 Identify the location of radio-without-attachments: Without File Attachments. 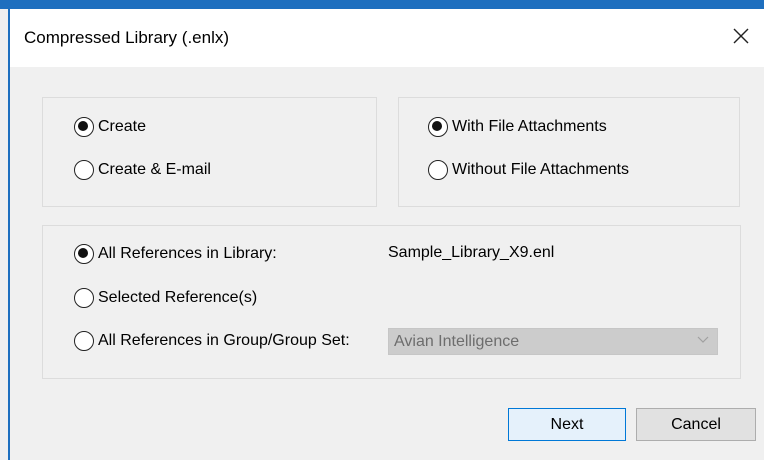
(528, 170).